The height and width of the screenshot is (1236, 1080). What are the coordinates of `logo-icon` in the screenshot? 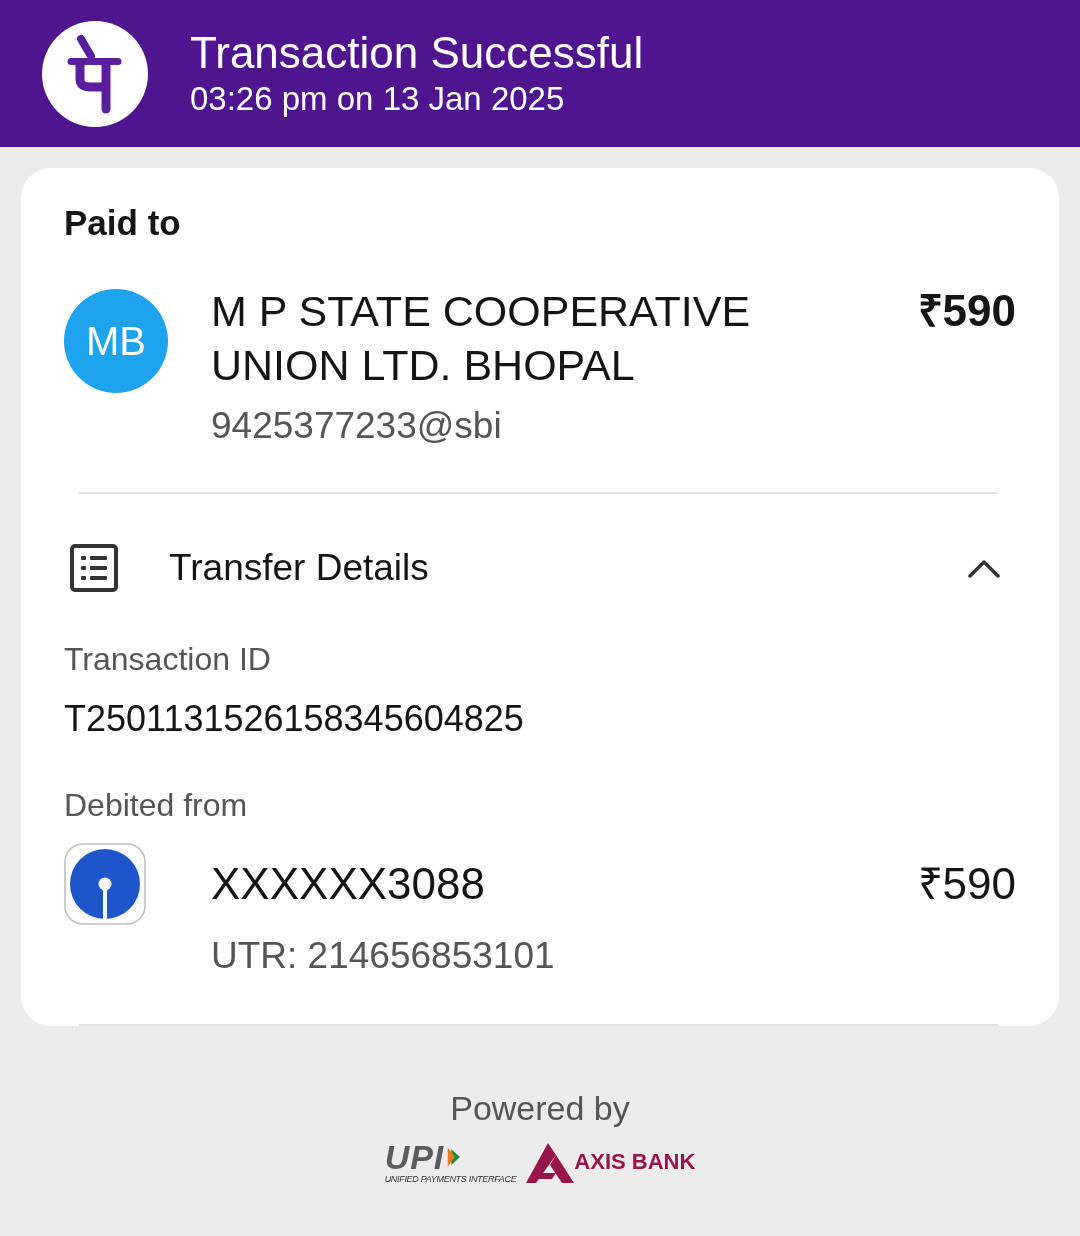 It's located at (95, 73).